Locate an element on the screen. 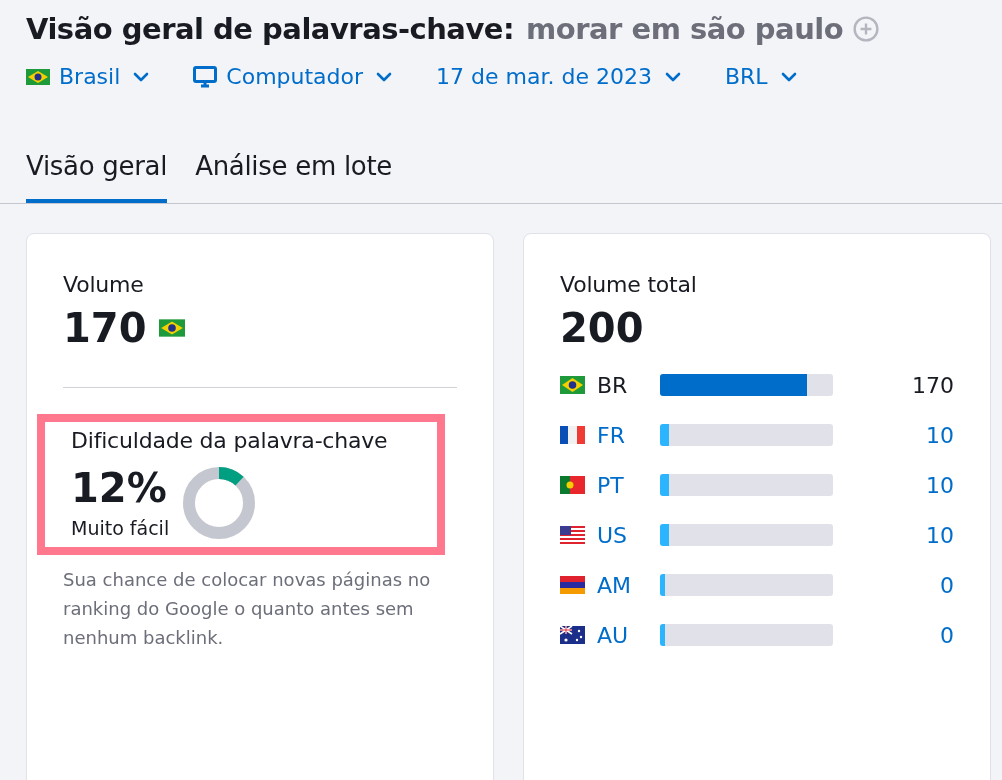 This screenshot has height=780, width=1002. country-link: FR is located at coordinates (628, 435).